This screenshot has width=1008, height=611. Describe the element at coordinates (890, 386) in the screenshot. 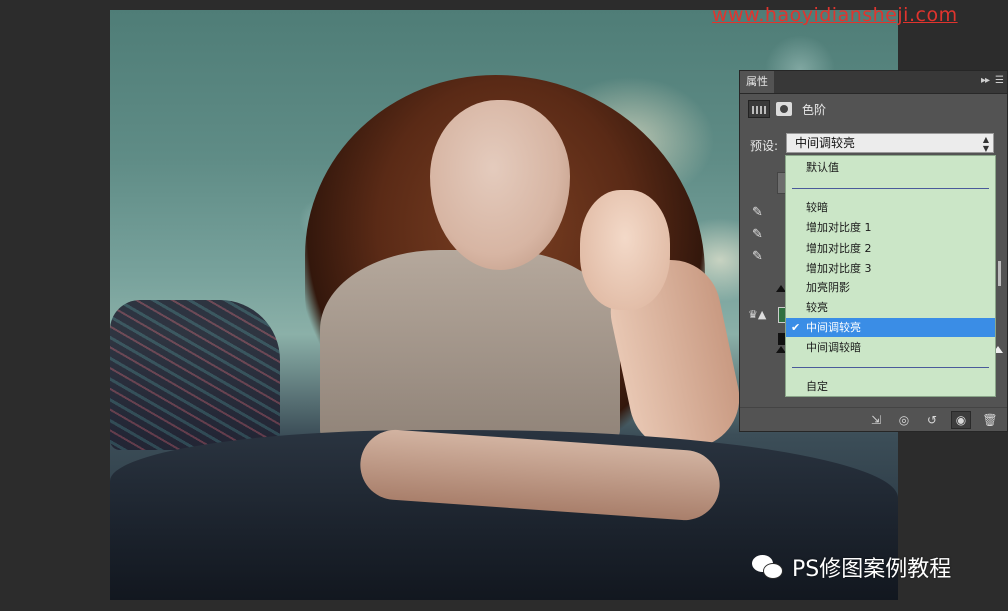

I see `dropdown-option: 自定` at that location.